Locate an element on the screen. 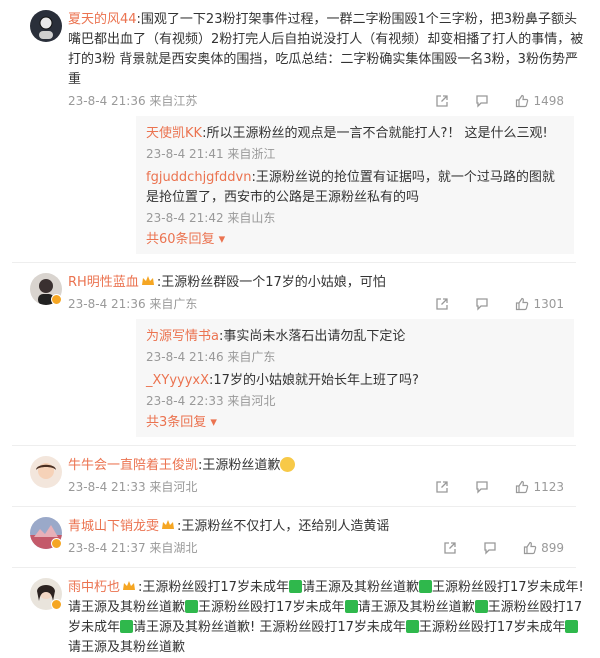 Image resolution: width=600 pixels, height=658 pixels. comment-text: :王源粉丝不仅打人，还给别人造黄谣 is located at coordinates (283, 526).